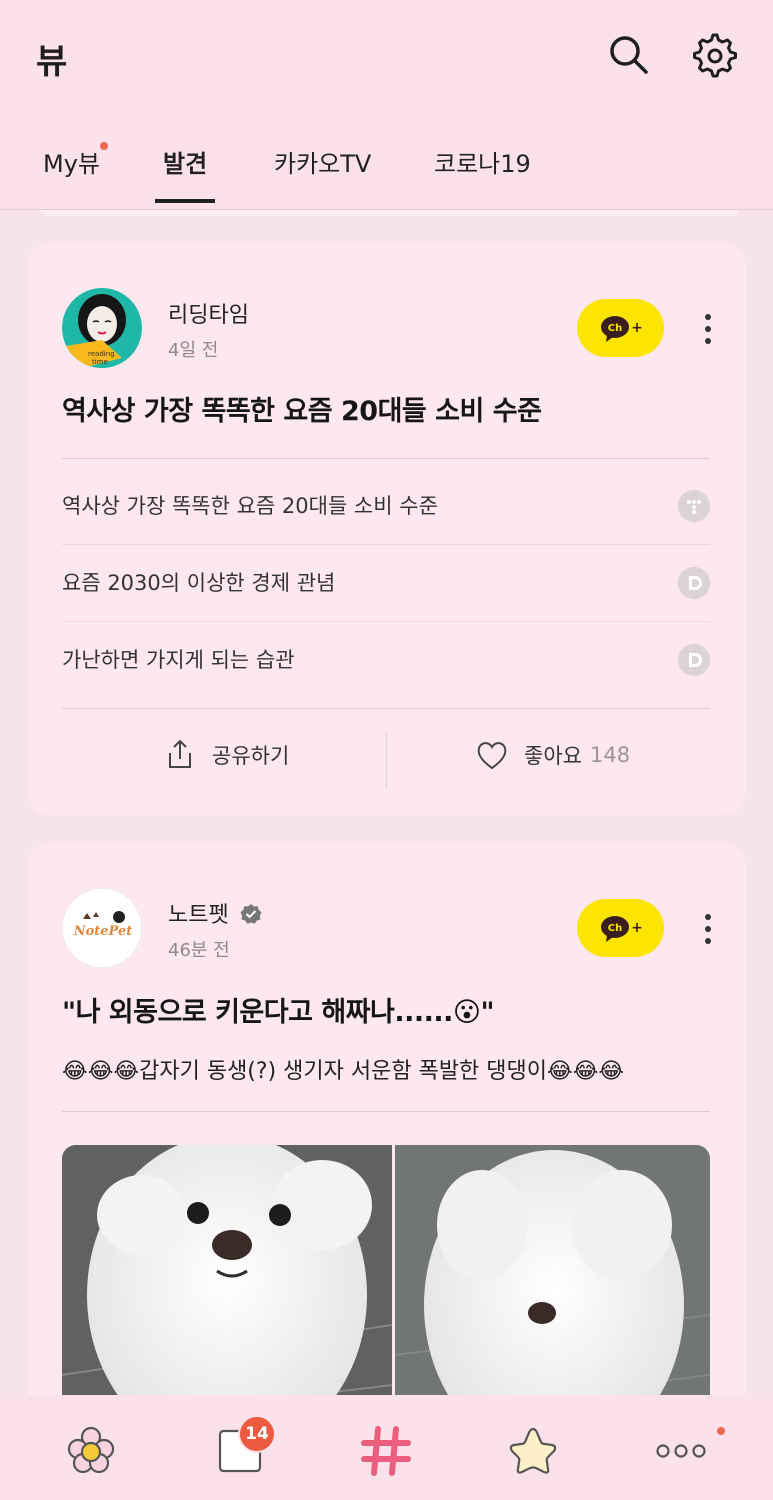 The image size is (773, 1500). Describe the element at coordinates (388, 1009) in the screenshot. I see `card-title: "나 외동으로 키운다고 해짜나......😮"` at that location.